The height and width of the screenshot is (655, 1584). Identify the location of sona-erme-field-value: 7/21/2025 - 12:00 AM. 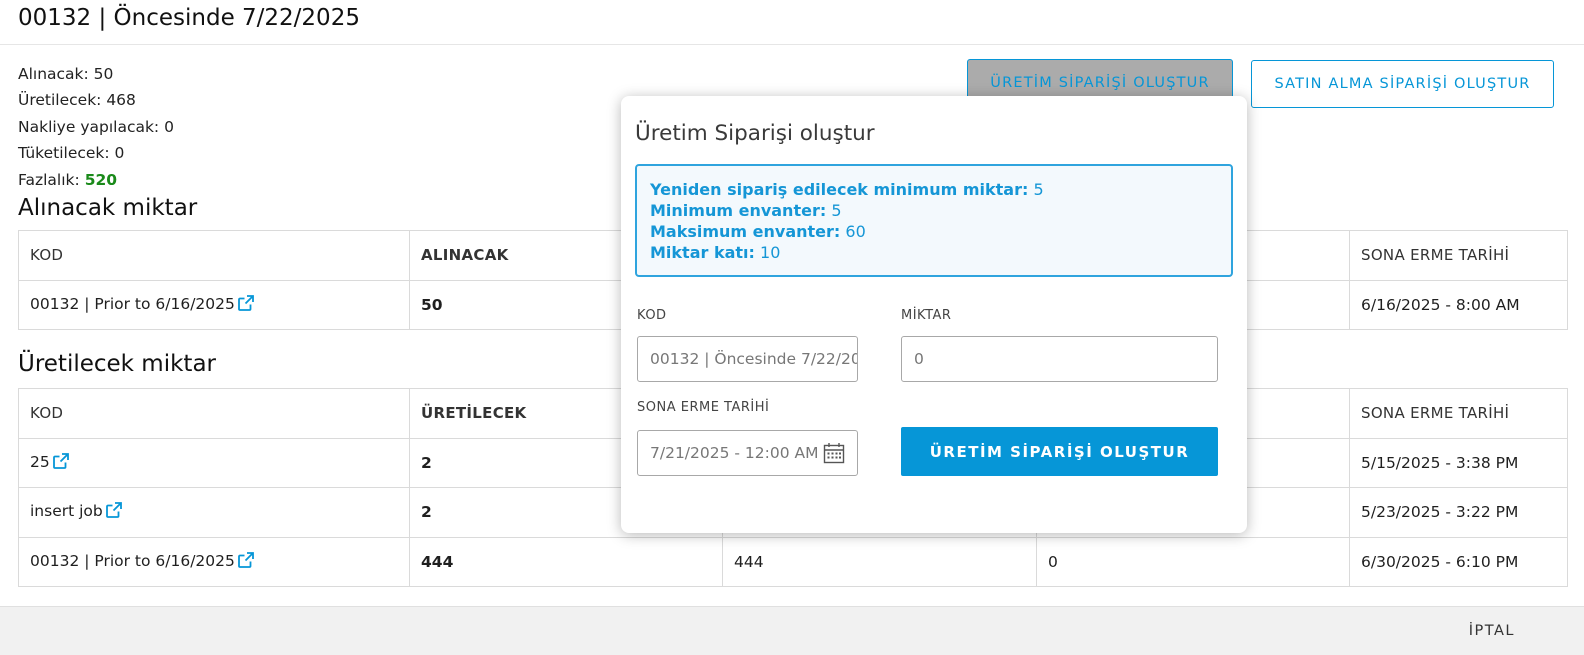
(734, 453).